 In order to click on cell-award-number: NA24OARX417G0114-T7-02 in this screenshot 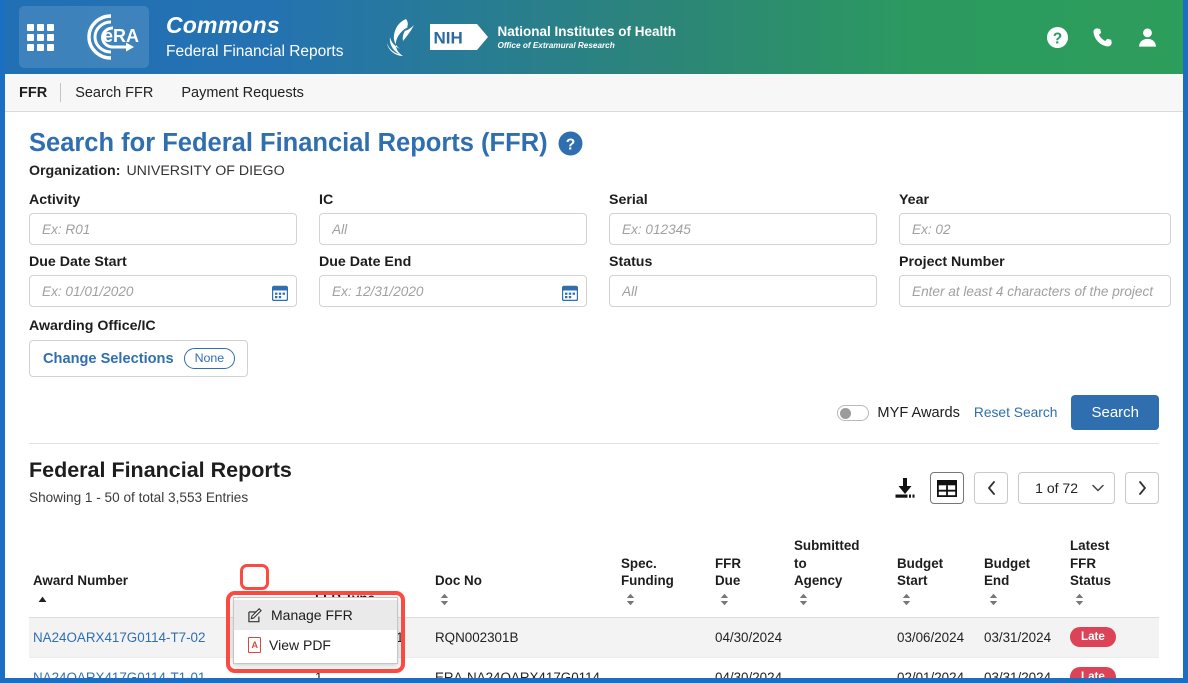, I will do `click(135, 638)`.